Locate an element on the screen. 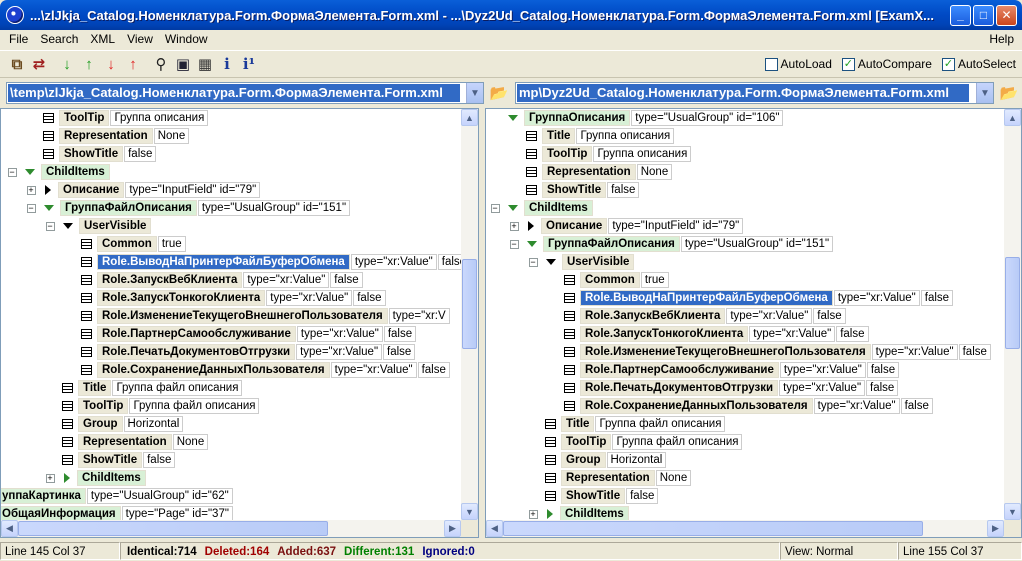 This screenshot has height=561, width=1022. right-scroll-down-icon: ▼ is located at coordinates (1012, 511).